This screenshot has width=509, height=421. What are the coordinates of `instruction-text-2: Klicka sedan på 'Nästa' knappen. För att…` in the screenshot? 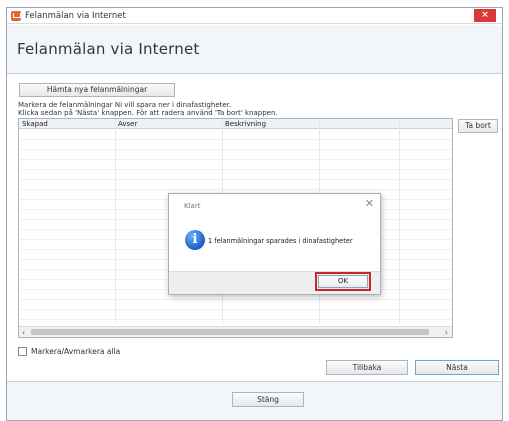 It's located at (148, 113).